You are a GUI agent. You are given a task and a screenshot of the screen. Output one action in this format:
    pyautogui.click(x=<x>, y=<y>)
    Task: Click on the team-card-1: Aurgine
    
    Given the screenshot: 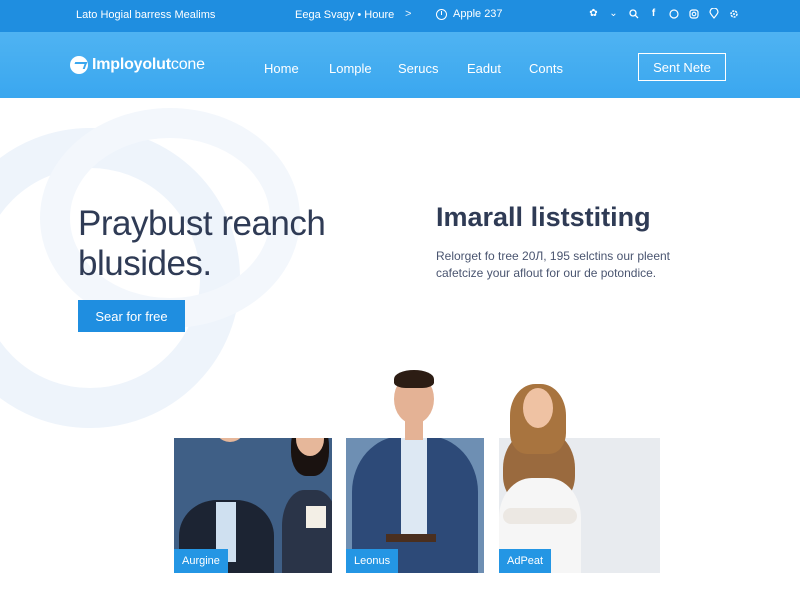 What is the action you would take?
    pyautogui.click(x=253, y=505)
    